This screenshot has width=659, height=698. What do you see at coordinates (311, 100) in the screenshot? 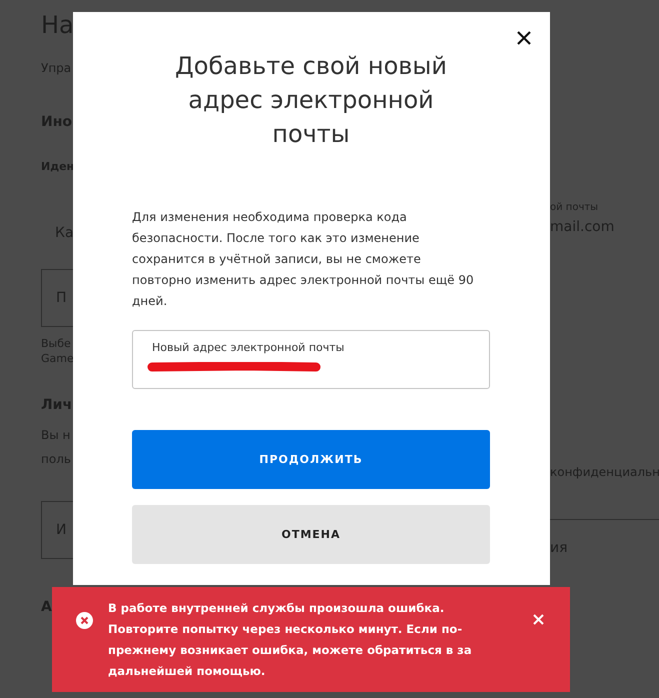
I see `modal-title: Добавьте свой новый адрес электронной почты` at bounding box center [311, 100].